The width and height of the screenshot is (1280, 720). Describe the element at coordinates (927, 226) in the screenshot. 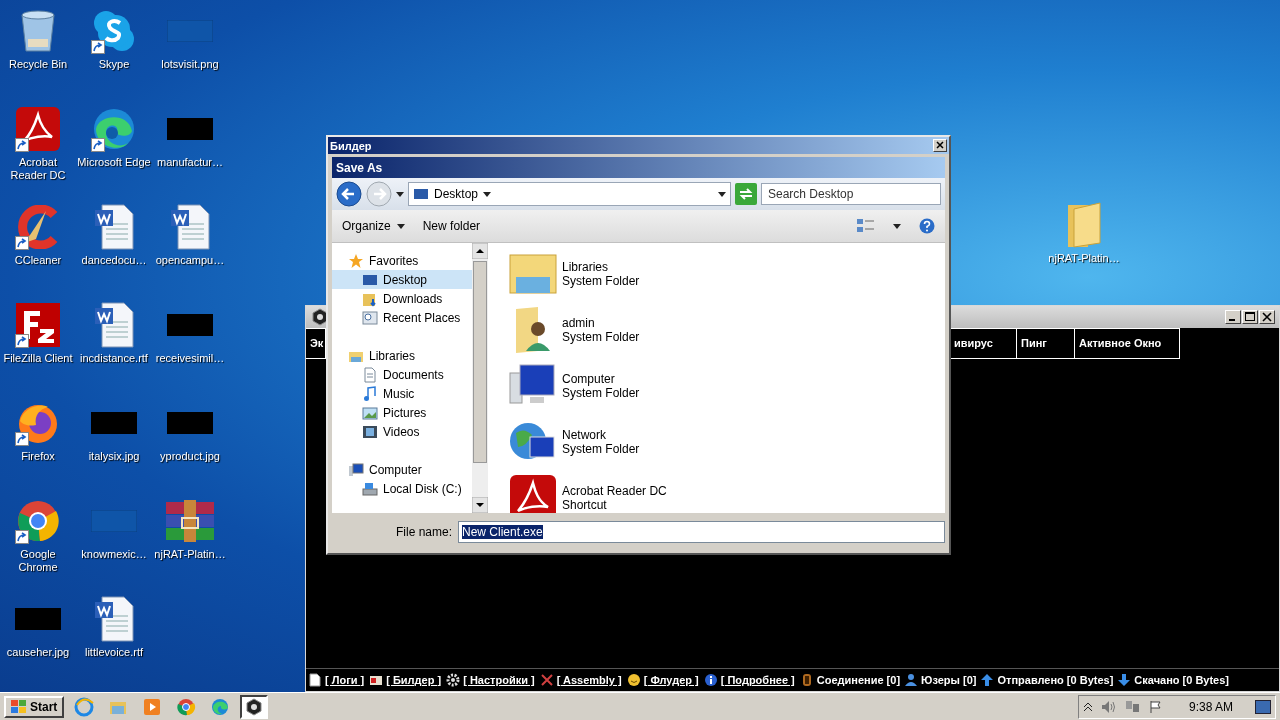

I see `help-icon` at that location.